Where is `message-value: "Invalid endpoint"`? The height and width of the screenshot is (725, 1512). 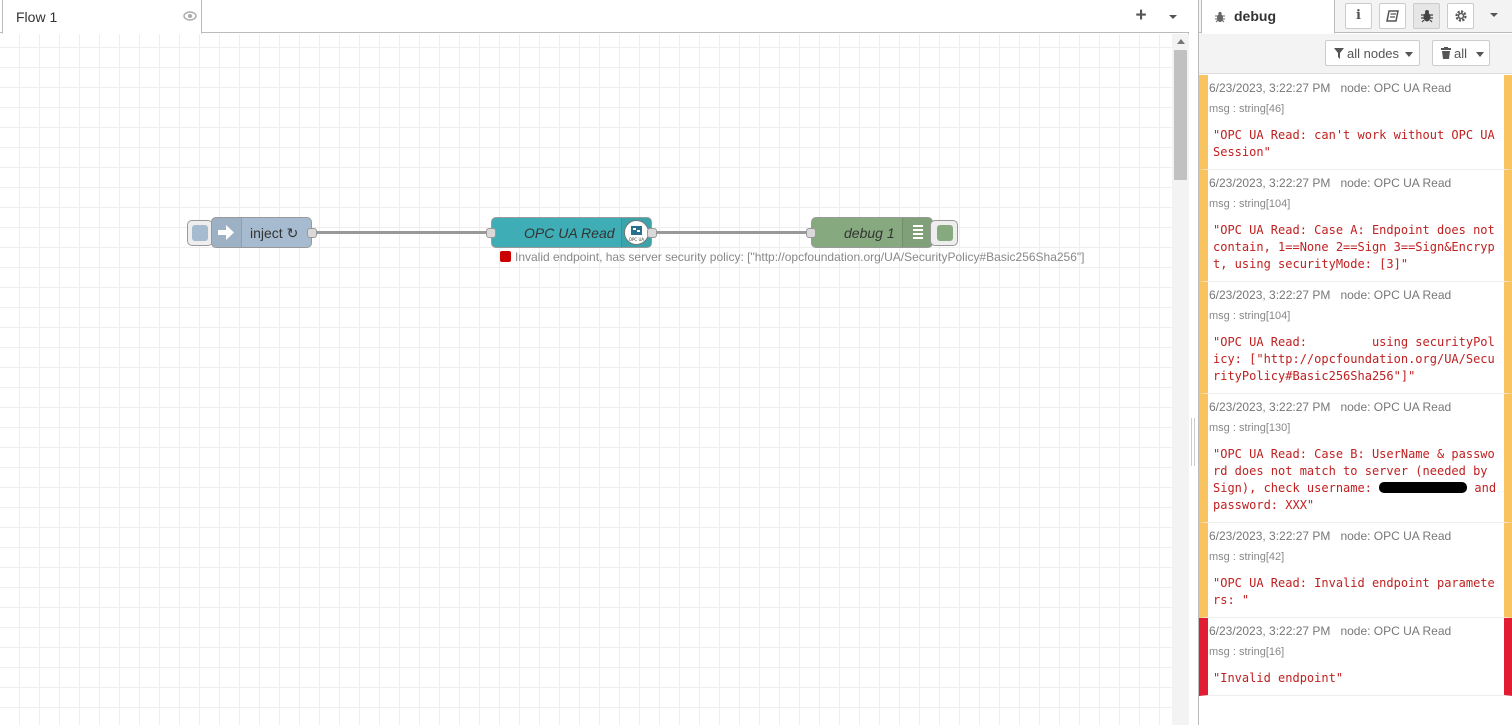 message-value: "Invalid endpoint" is located at coordinates (1356, 675).